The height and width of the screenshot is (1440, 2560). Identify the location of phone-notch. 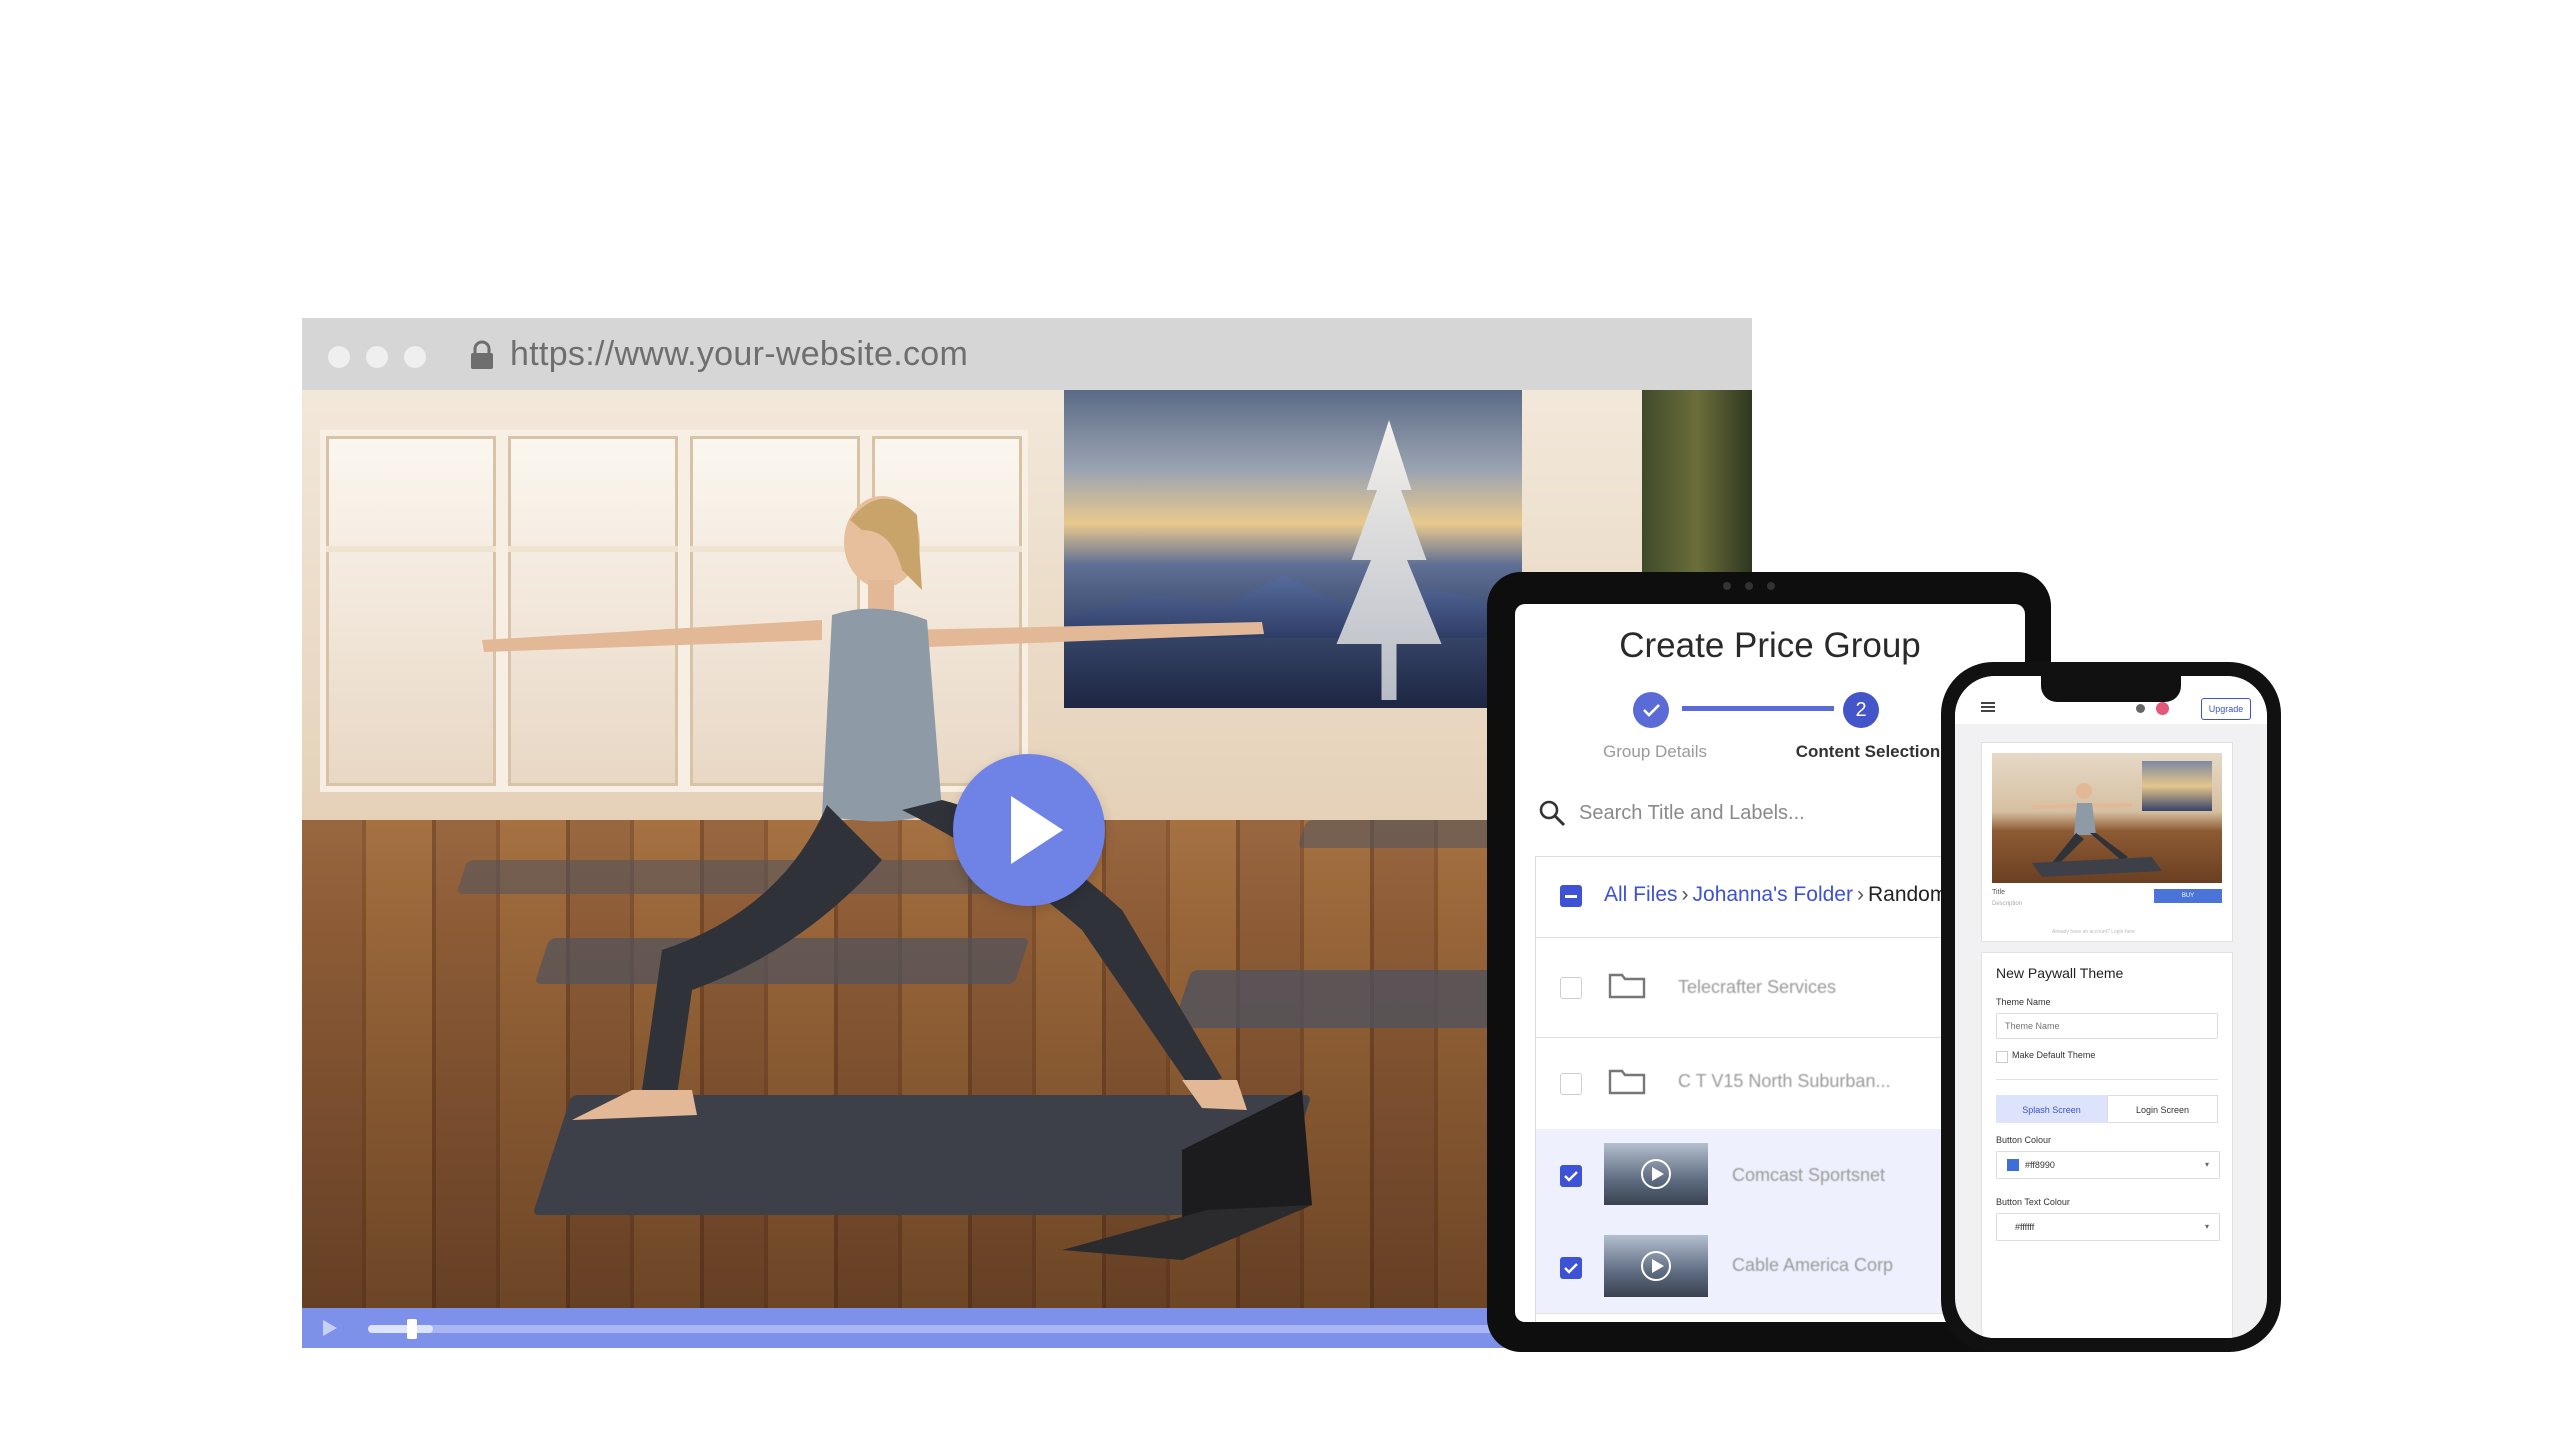
(2111, 689).